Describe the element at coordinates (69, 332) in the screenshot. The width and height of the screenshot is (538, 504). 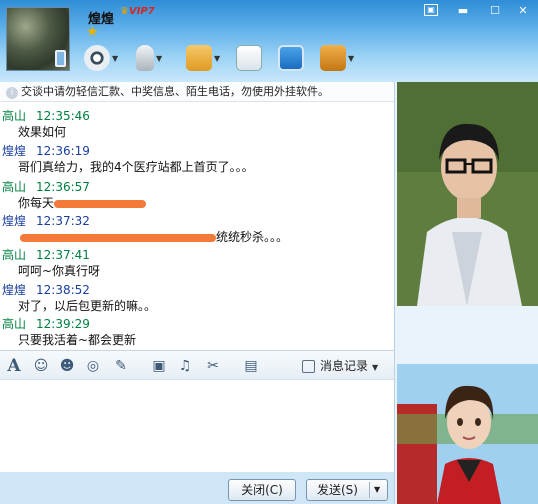
I see `message: 高山 12:39:29 只要我活着~都会更新` at that location.